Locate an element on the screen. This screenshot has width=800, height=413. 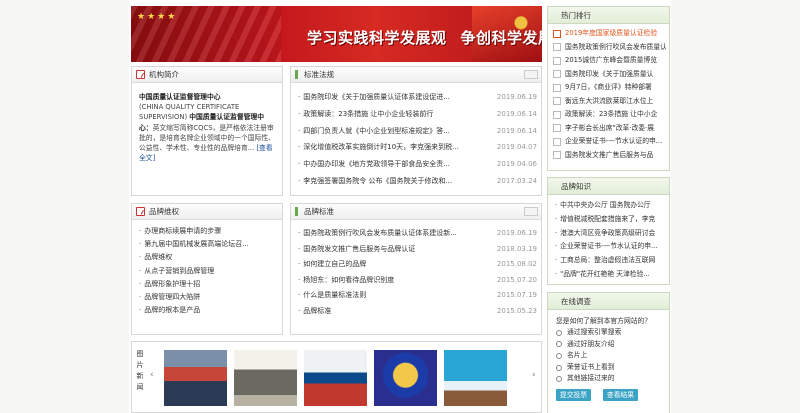
view-results-button: 查看结果 is located at coordinates (620, 394).